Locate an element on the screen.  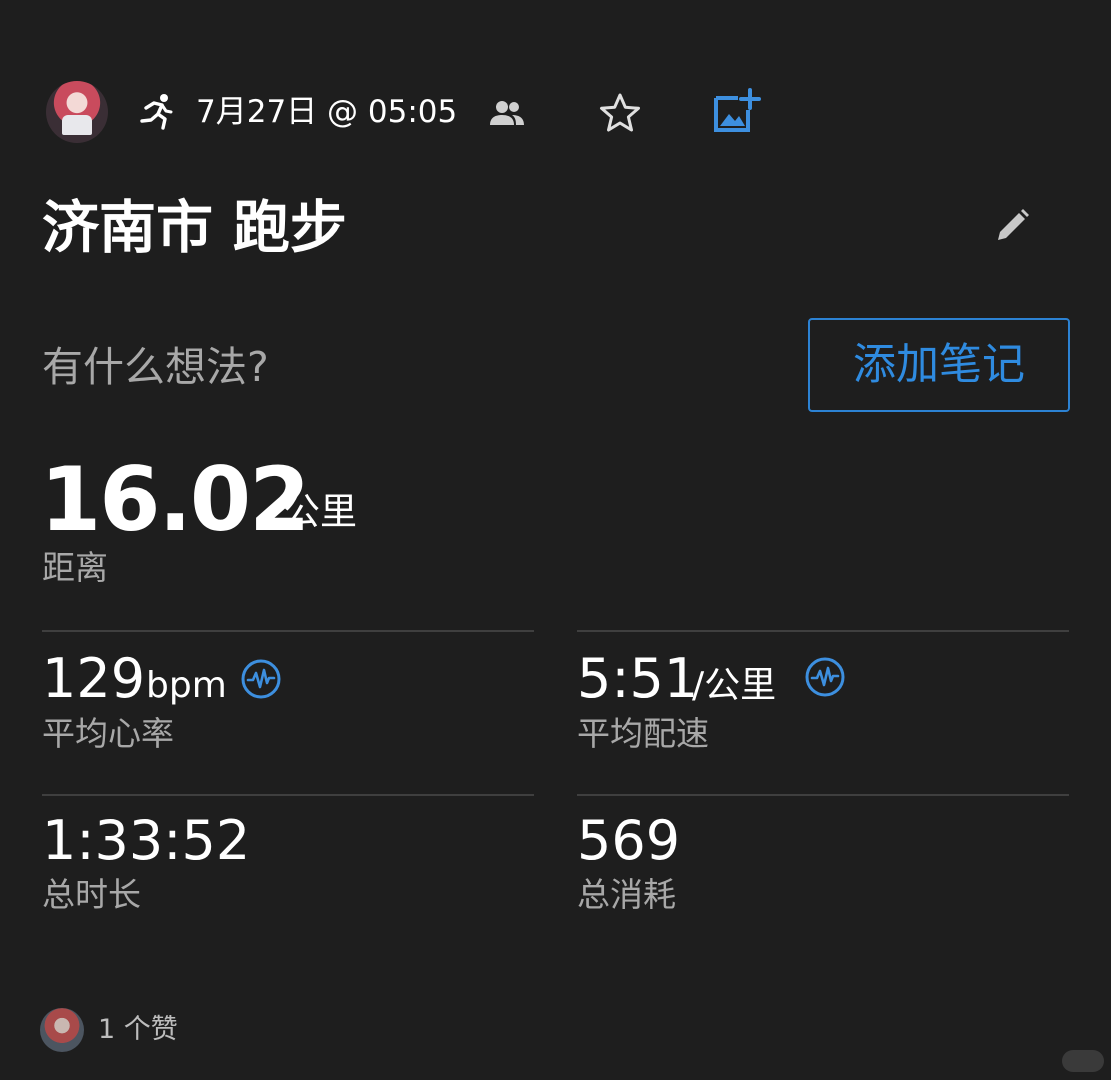
add-photo-icon is located at coordinates (737, 111).